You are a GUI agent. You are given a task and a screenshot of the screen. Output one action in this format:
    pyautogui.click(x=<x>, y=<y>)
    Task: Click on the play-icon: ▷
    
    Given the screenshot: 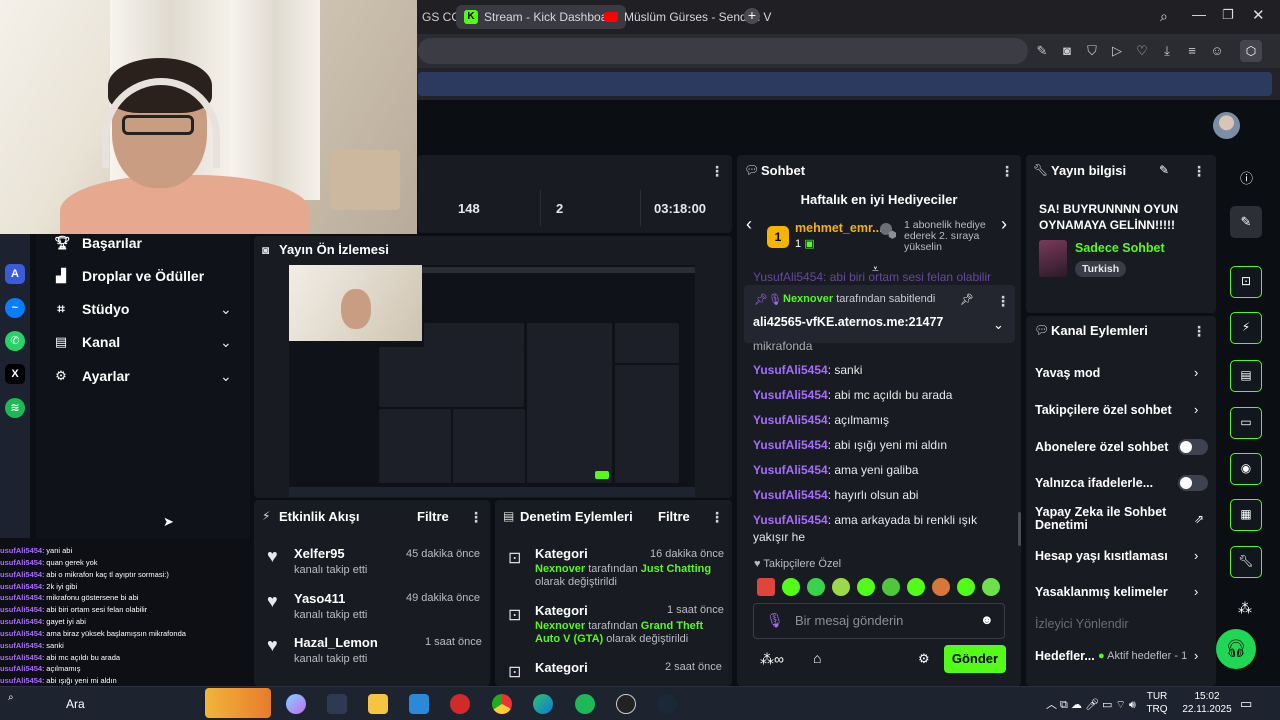 What is the action you would take?
    pyautogui.click(x=1117, y=51)
    